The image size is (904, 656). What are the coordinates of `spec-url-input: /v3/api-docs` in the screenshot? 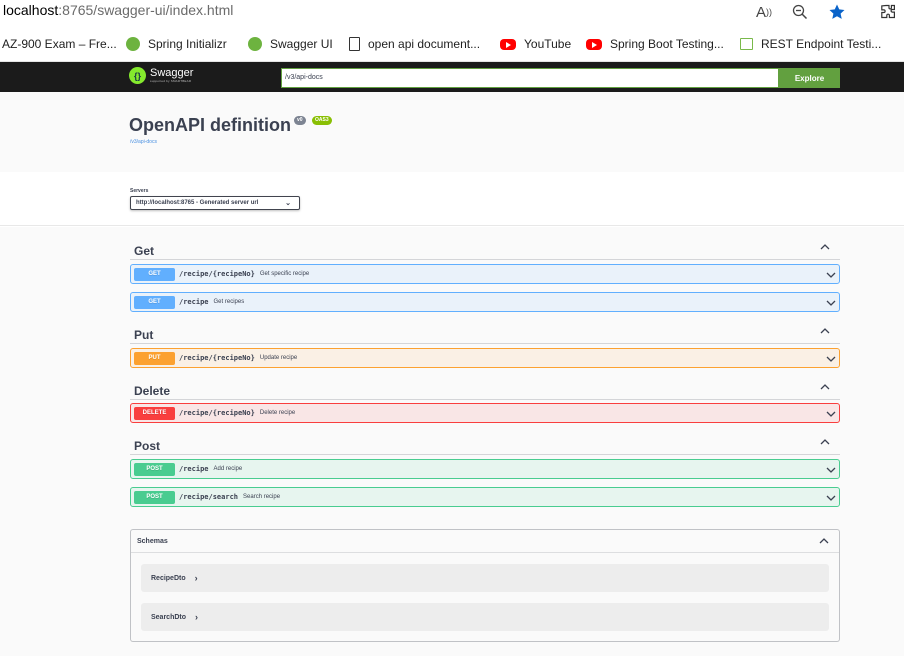 It's located at (530, 78).